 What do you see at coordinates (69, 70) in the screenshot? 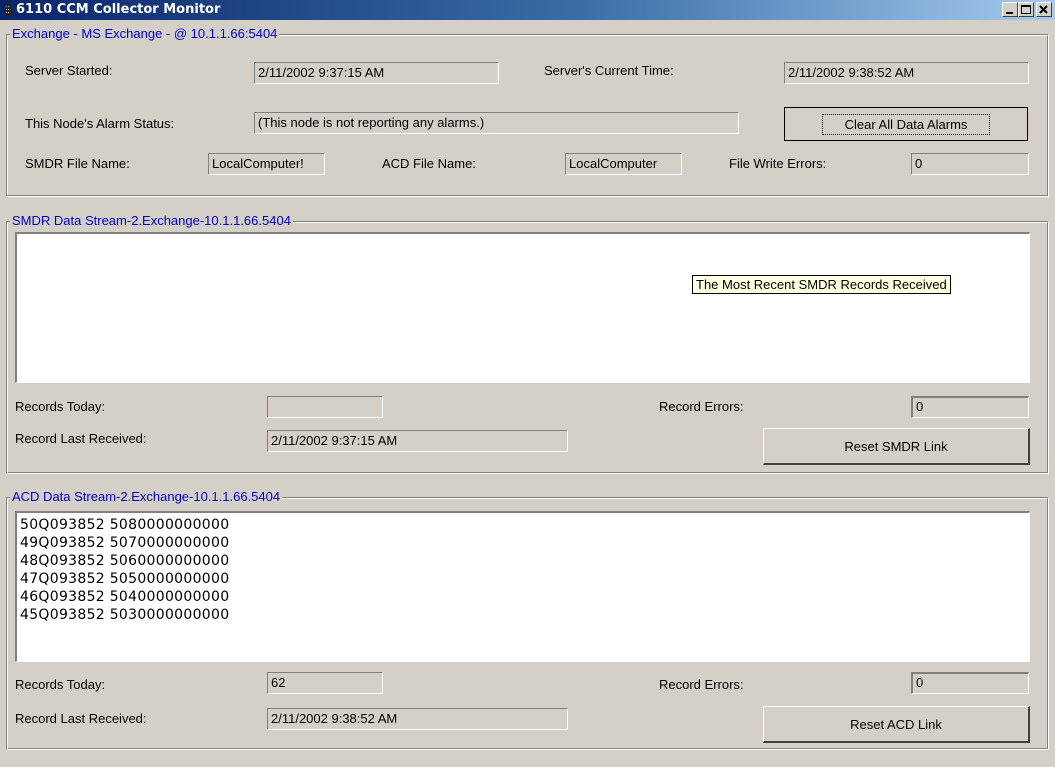
I see `server-started-label: Server Started:` at bounding box center [69, 70].